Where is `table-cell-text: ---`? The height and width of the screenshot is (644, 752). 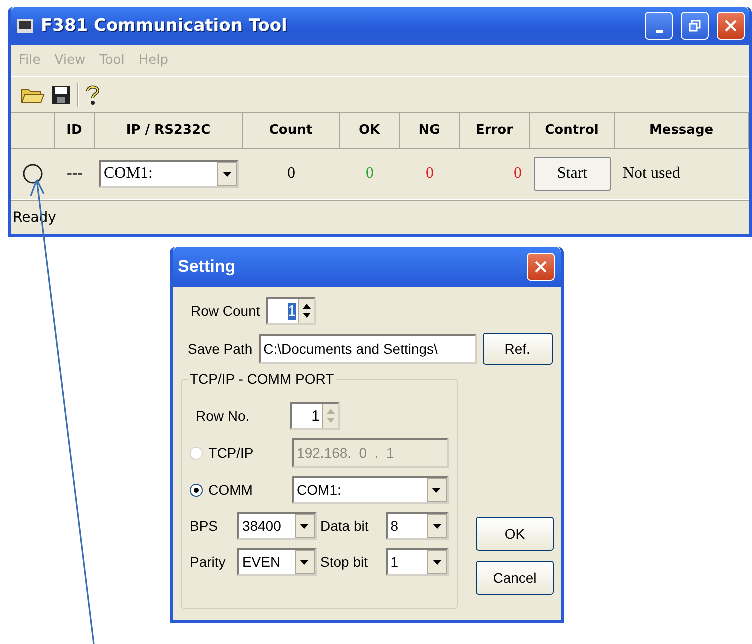 table-cell-text: --- is located at coordinates (75, 174).